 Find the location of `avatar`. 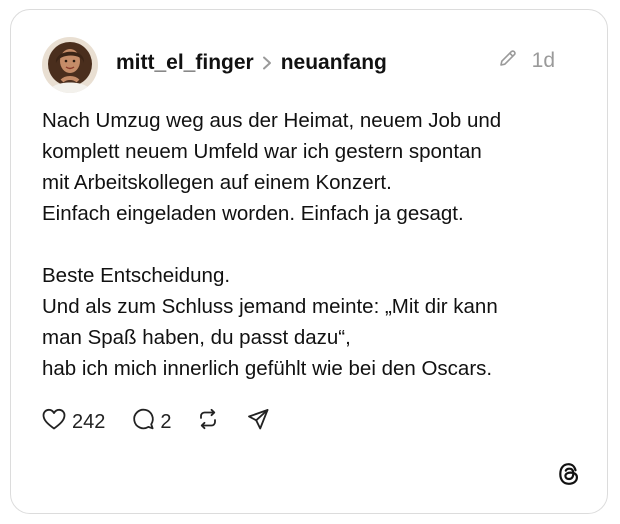

avatar is located at coordinates (70, 65).